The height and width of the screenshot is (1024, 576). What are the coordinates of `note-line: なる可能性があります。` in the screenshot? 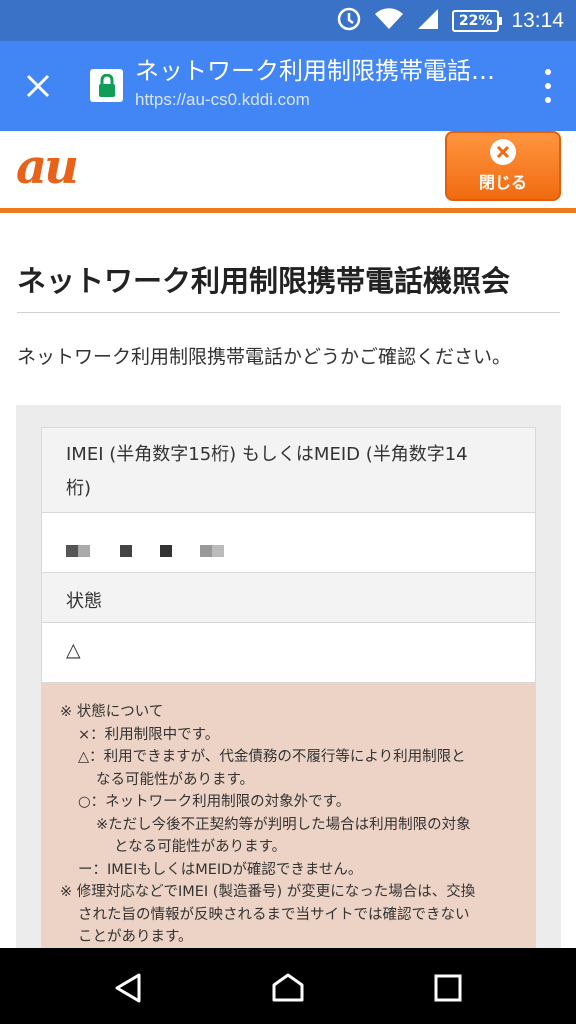 It's located at (175, 779).